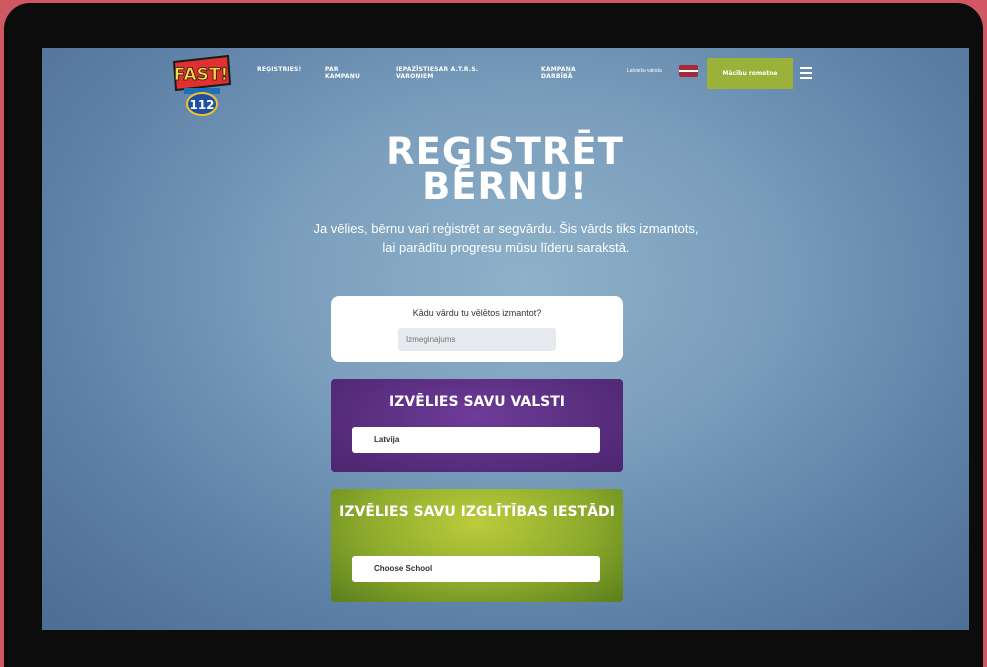  I want to click on nickname-card: Kādu vārdu tu vēlētos izmantot?, so click(477, 329).